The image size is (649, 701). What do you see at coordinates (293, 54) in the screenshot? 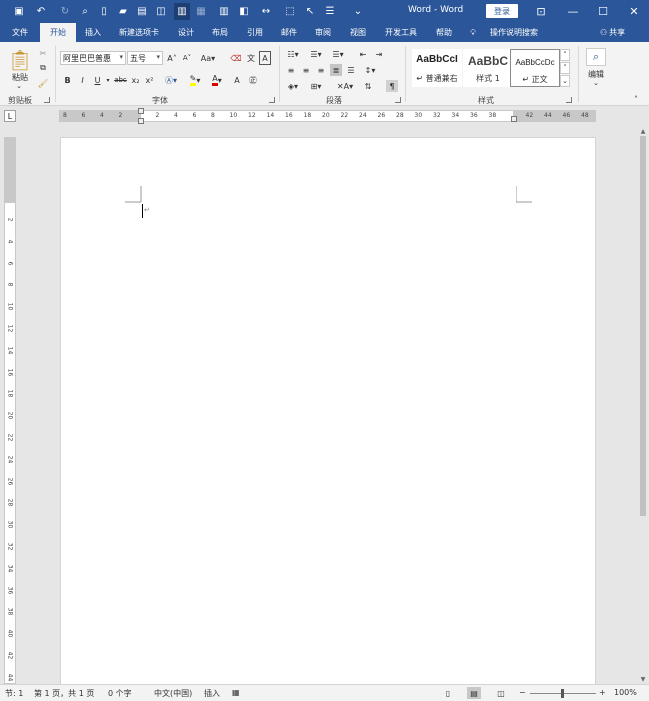
I see `bullets-icon: ☷▾` at bounding box center [293, 54].